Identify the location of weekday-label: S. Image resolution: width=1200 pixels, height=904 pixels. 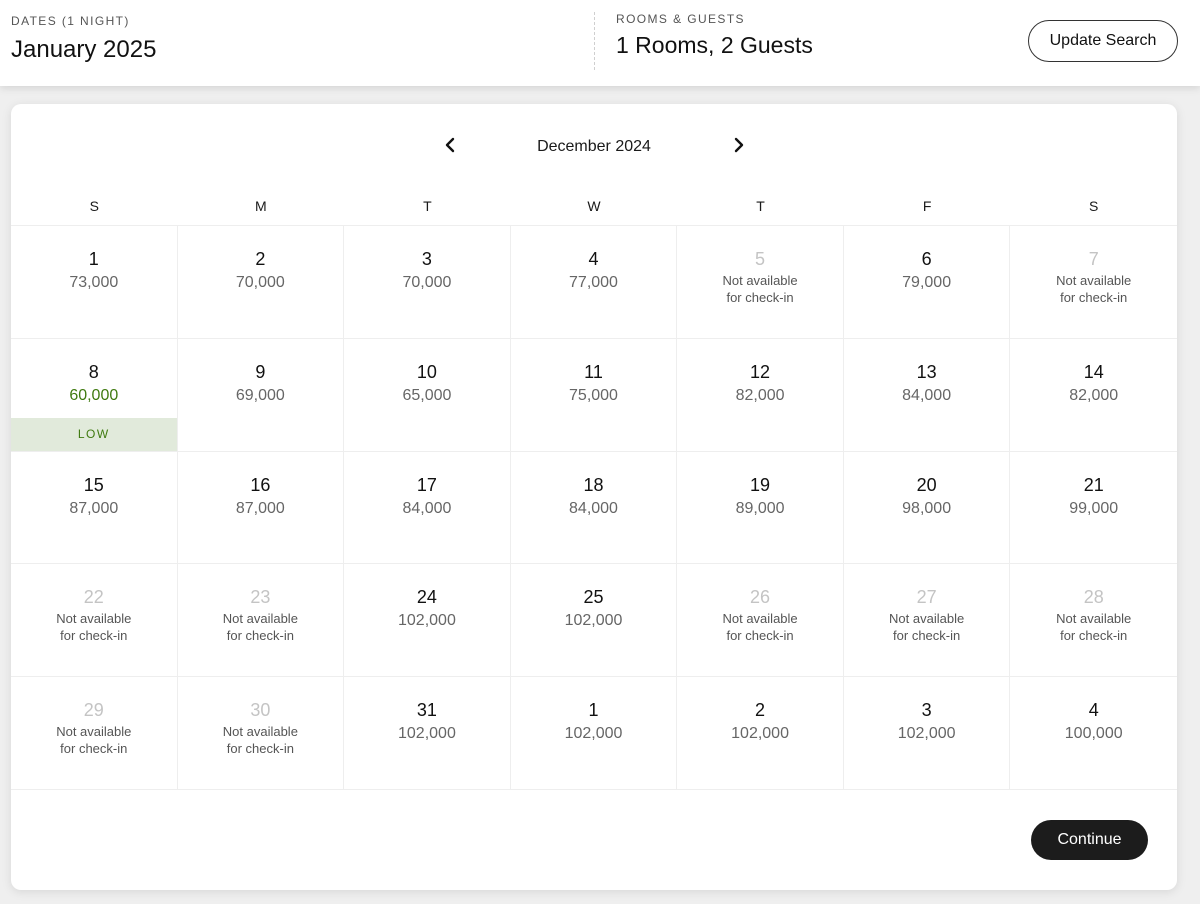
(94, 206).